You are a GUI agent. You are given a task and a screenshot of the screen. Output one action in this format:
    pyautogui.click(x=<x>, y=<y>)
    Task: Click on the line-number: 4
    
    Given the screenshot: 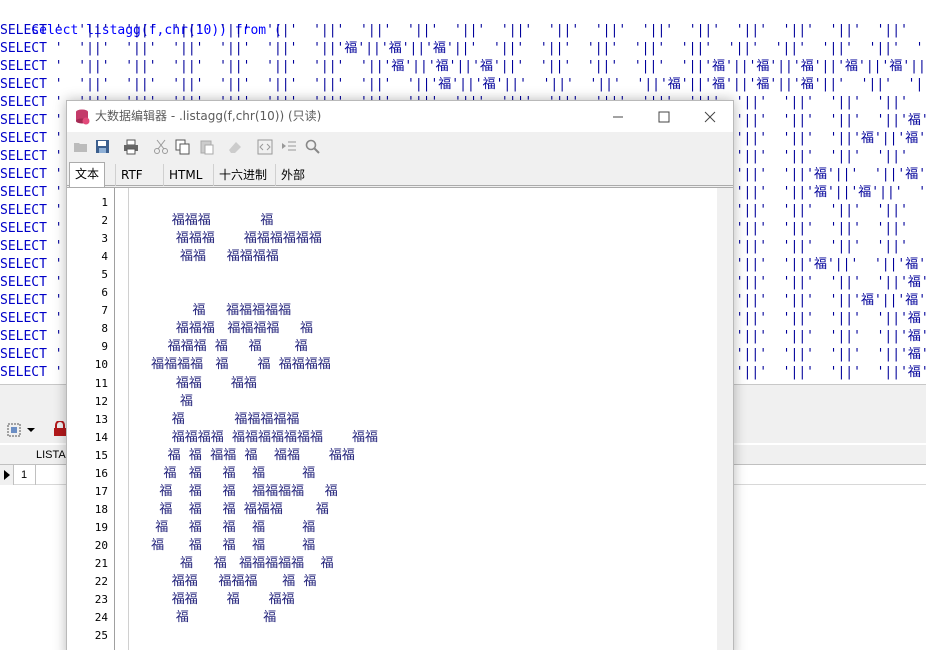 What is the action you would take?
    pyautogui.click(x=104, y=257)
    